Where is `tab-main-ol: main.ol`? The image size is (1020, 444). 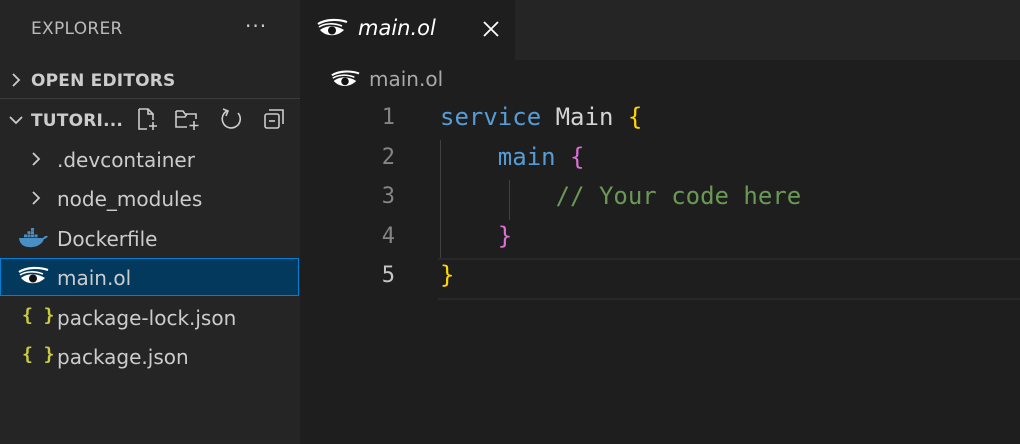
tab-main-ol: main.ol is located at coordinates (407, 30).